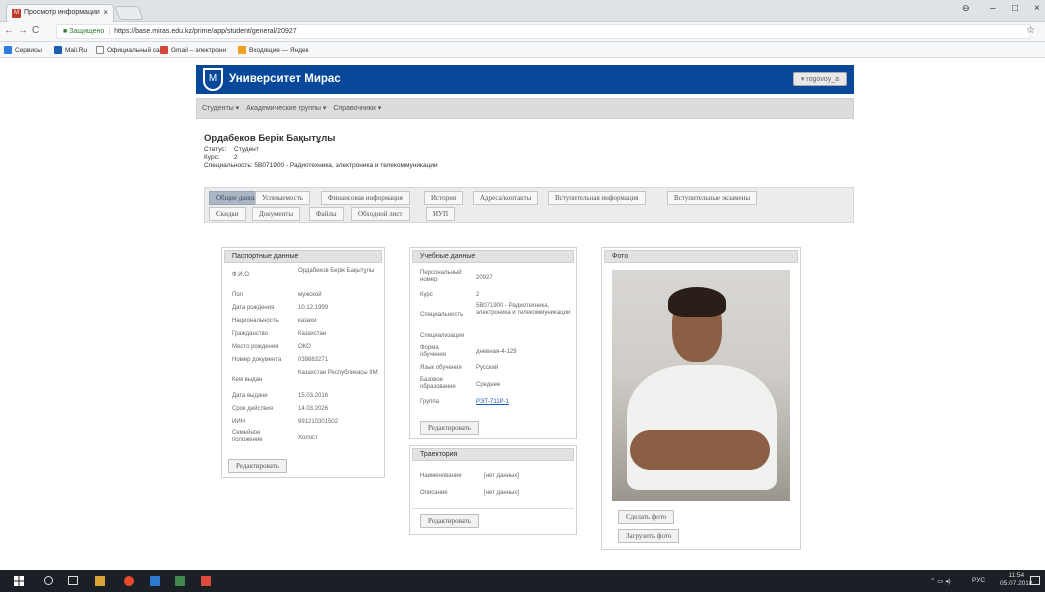 The image size is (1045, 592). What do you see at coordinates (19, 581) in the screenshot?
I see `start-icon` at bounding box center [19, 581].